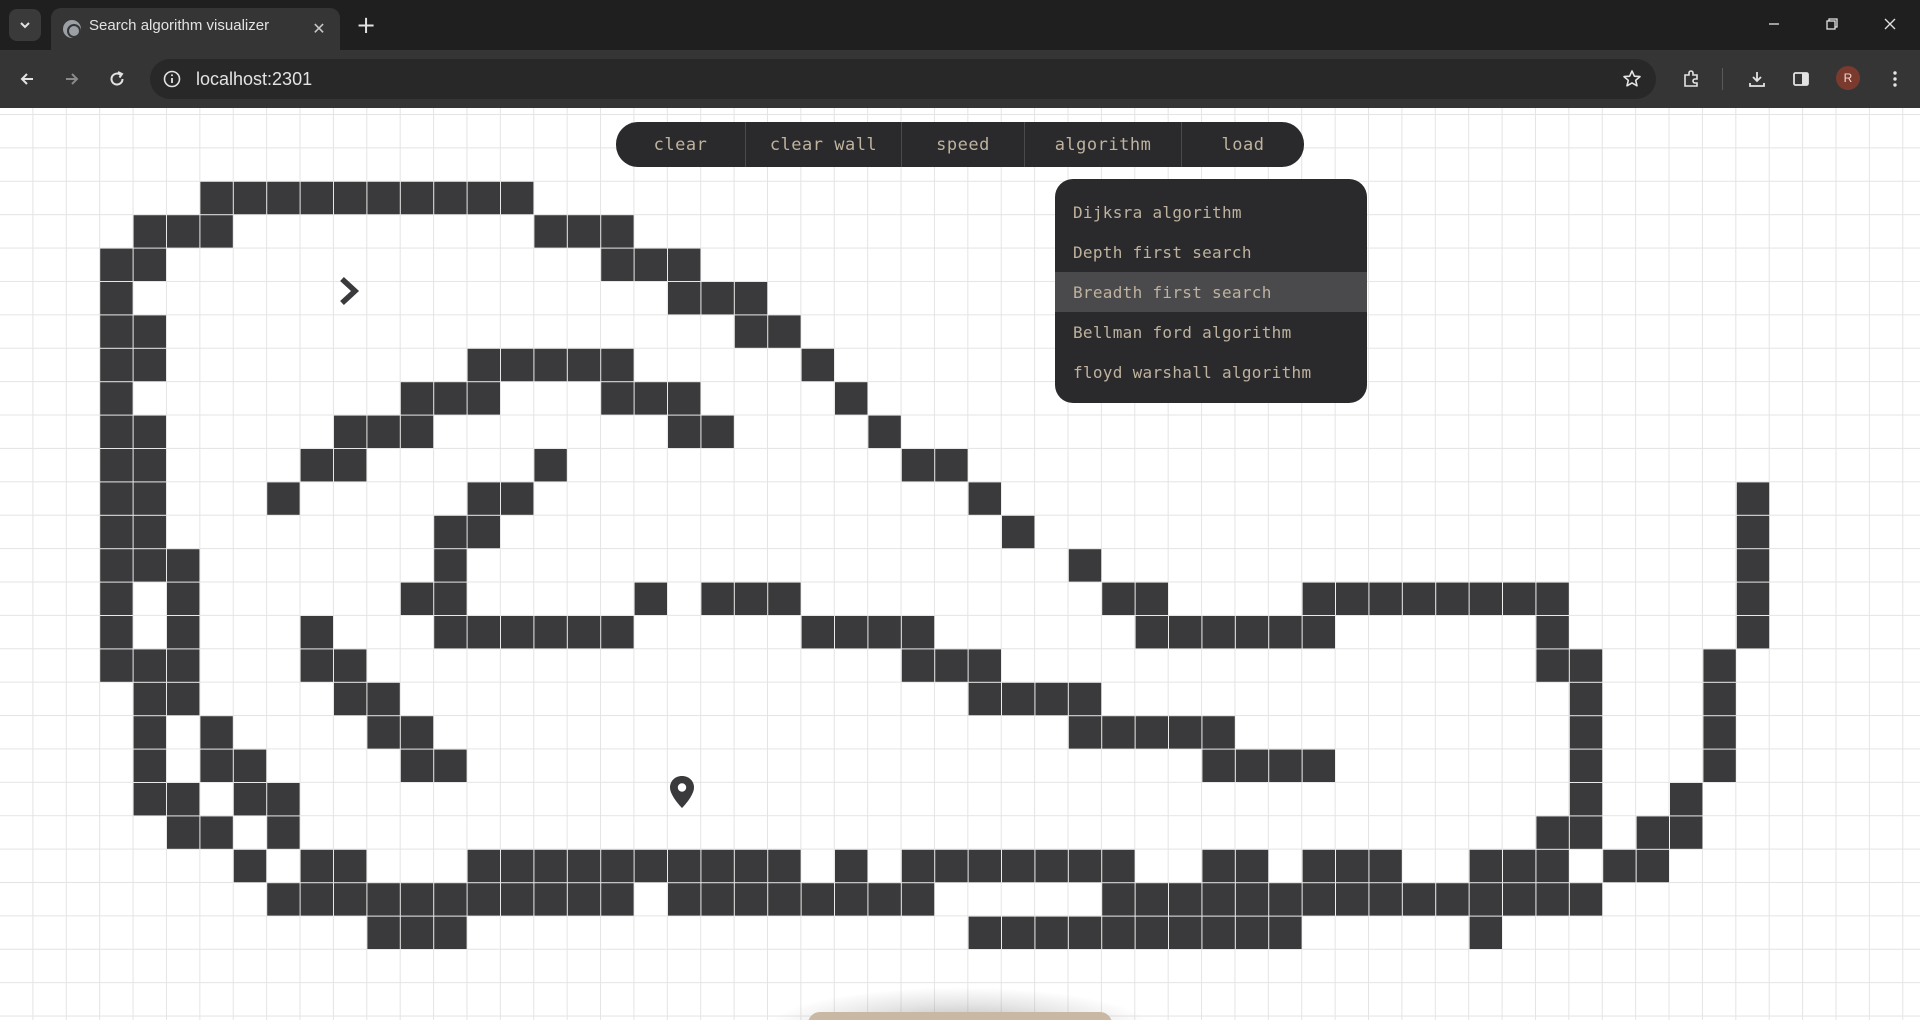 The image size is (1920, 1020). I want to click on clear-wall-button: clear wall, so click(824, 144).